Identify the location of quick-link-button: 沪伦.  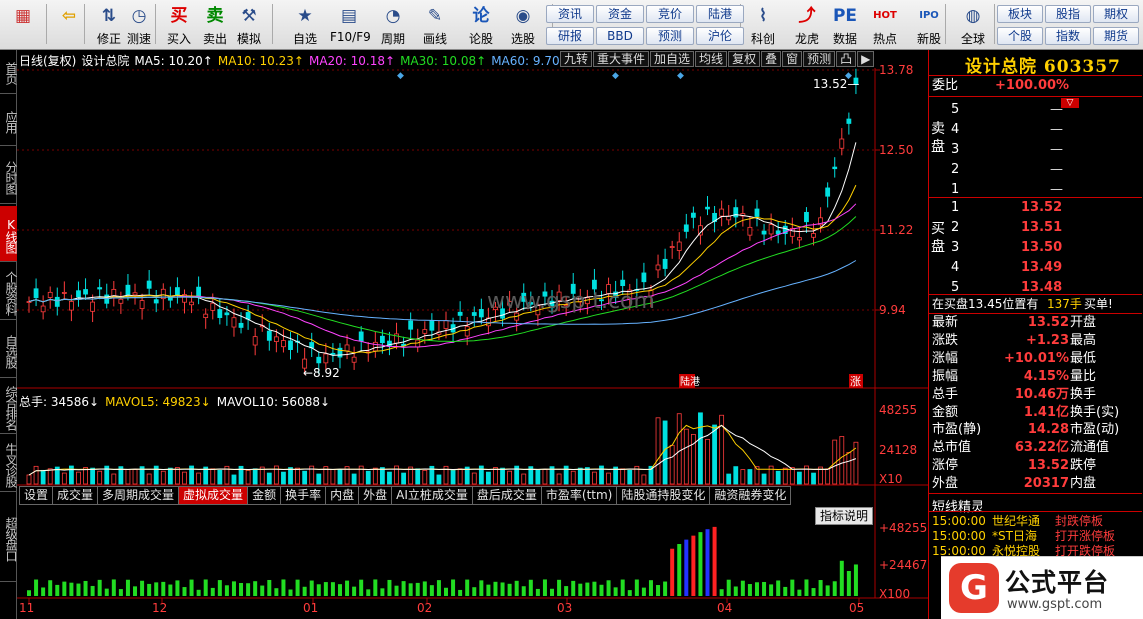
(720, 36).